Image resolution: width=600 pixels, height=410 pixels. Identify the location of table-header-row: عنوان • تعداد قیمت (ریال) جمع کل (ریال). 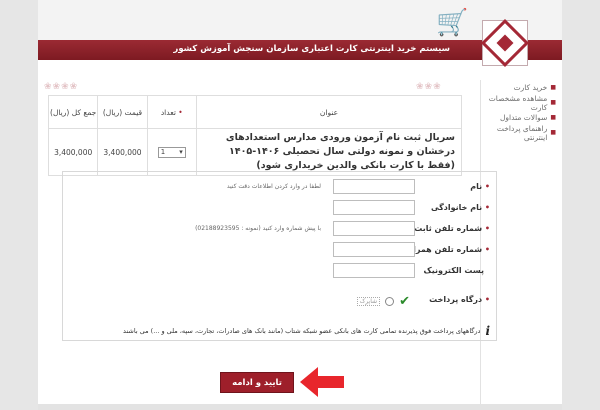
(255, 112).